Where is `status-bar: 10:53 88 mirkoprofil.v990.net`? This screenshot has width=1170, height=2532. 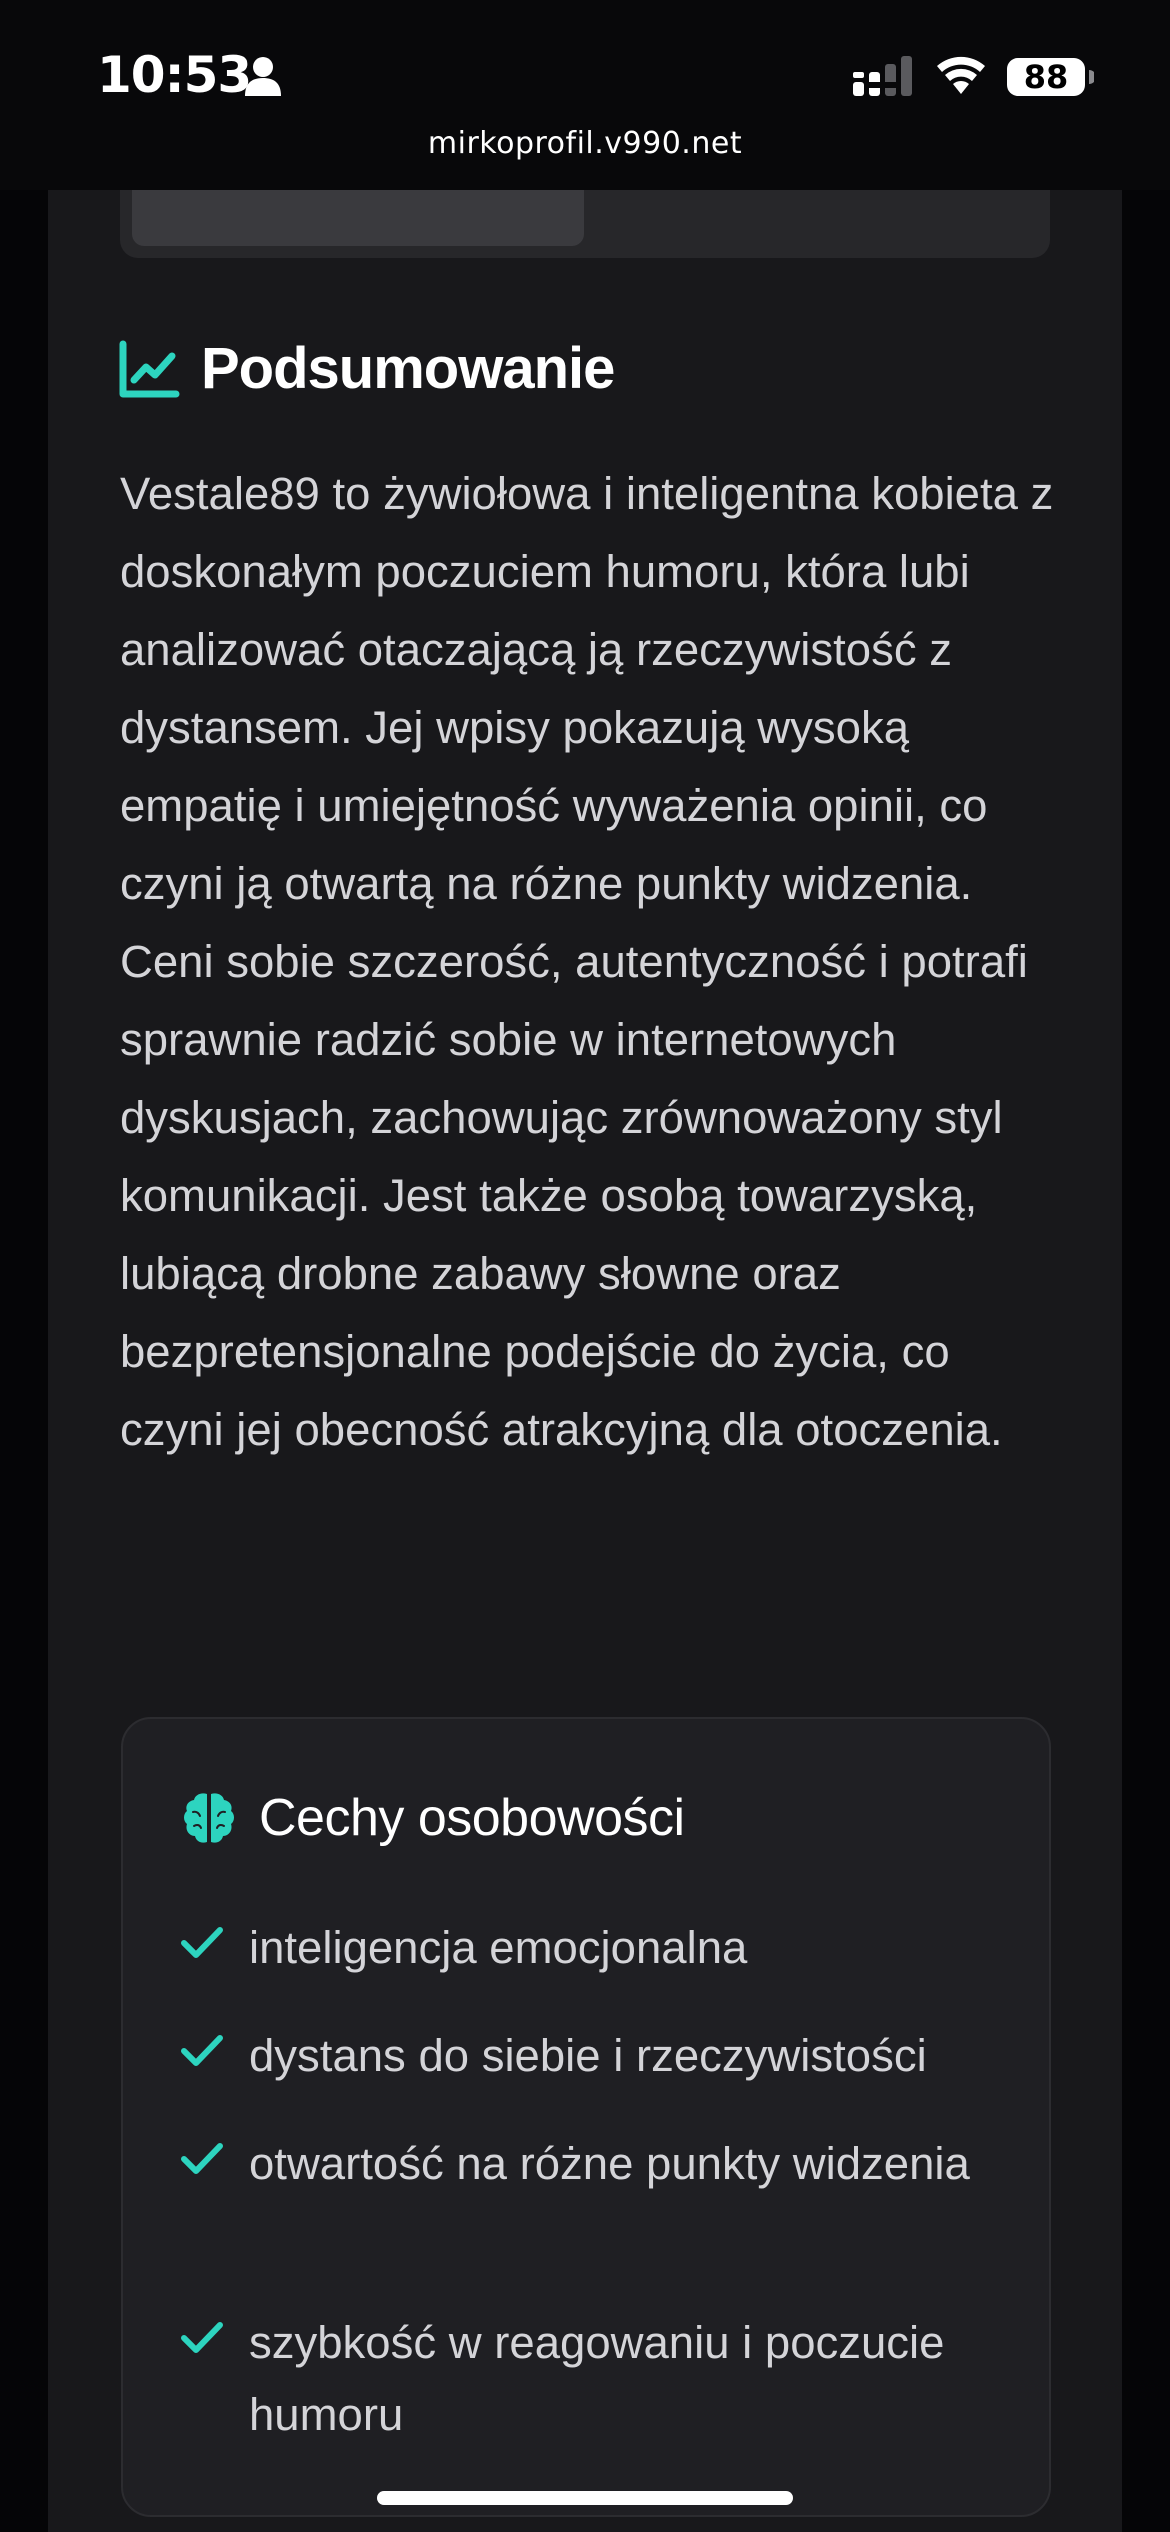
status-bar: 10:53 88 mirkoprofil.v990.net is located at coordinates (585, 95).